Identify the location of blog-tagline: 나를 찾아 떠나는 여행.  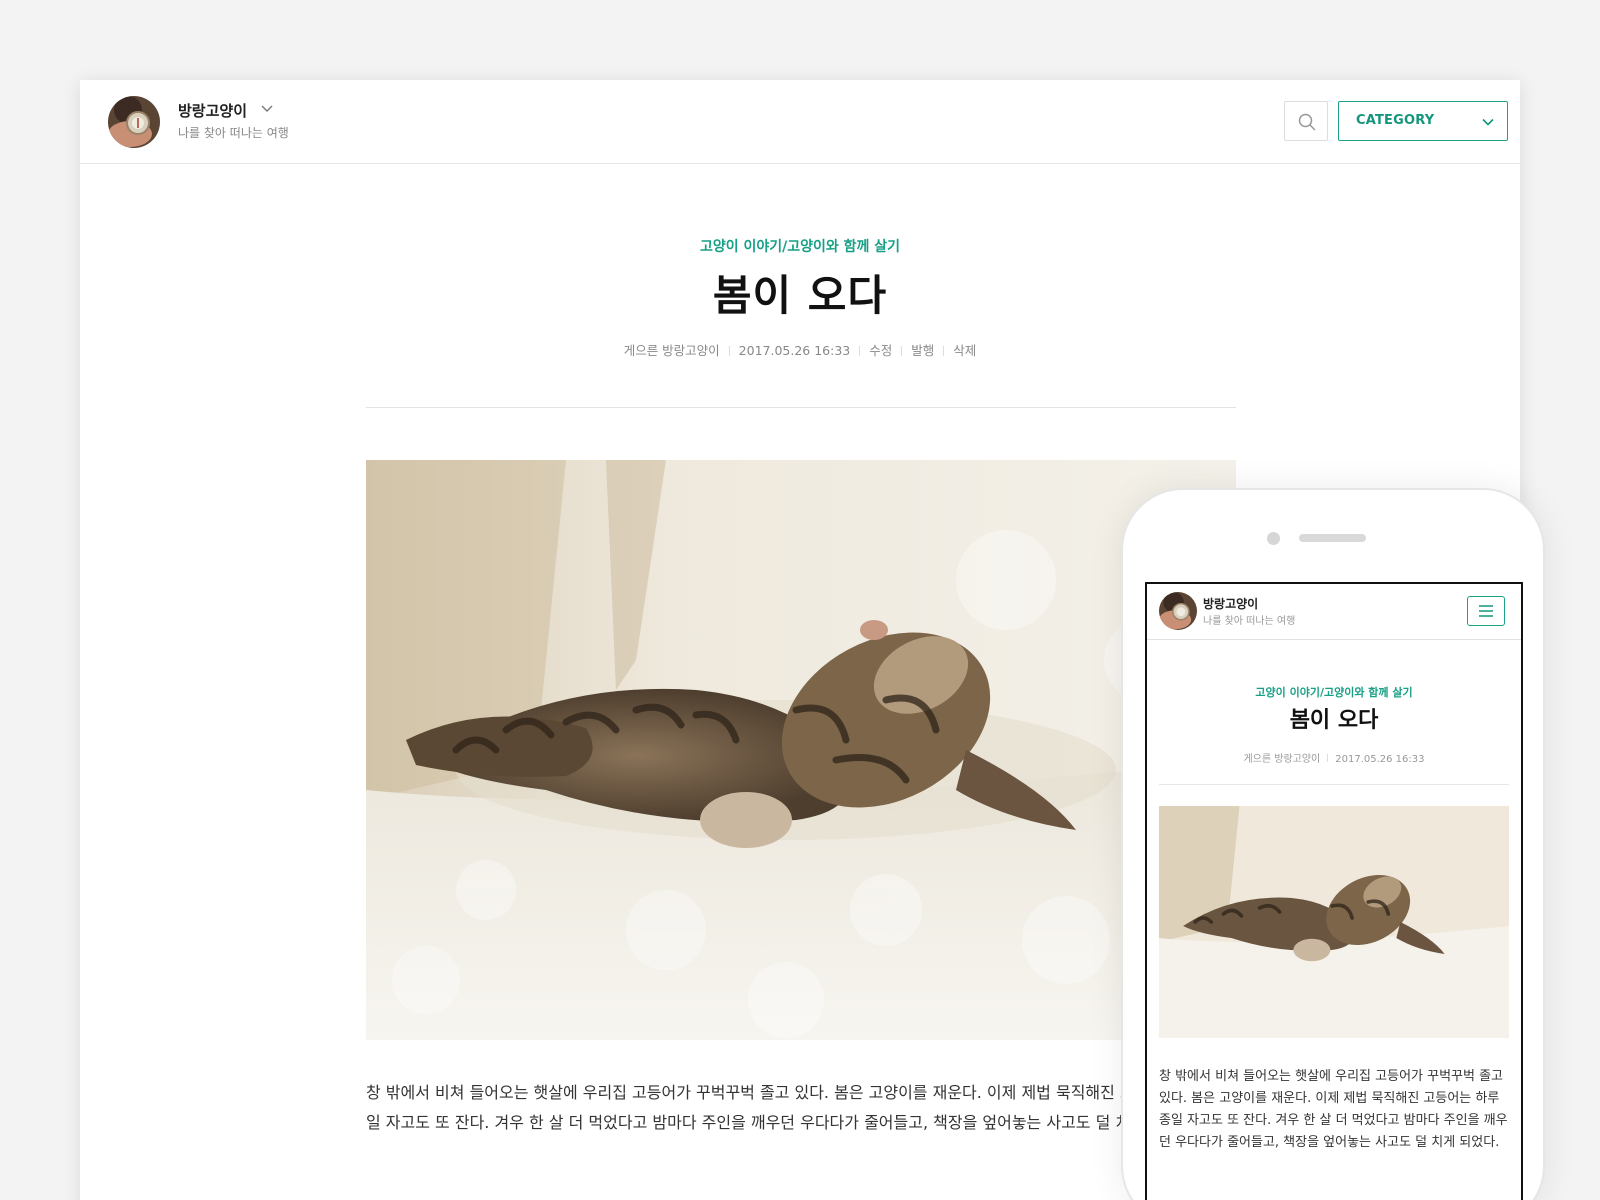
(233, 133).